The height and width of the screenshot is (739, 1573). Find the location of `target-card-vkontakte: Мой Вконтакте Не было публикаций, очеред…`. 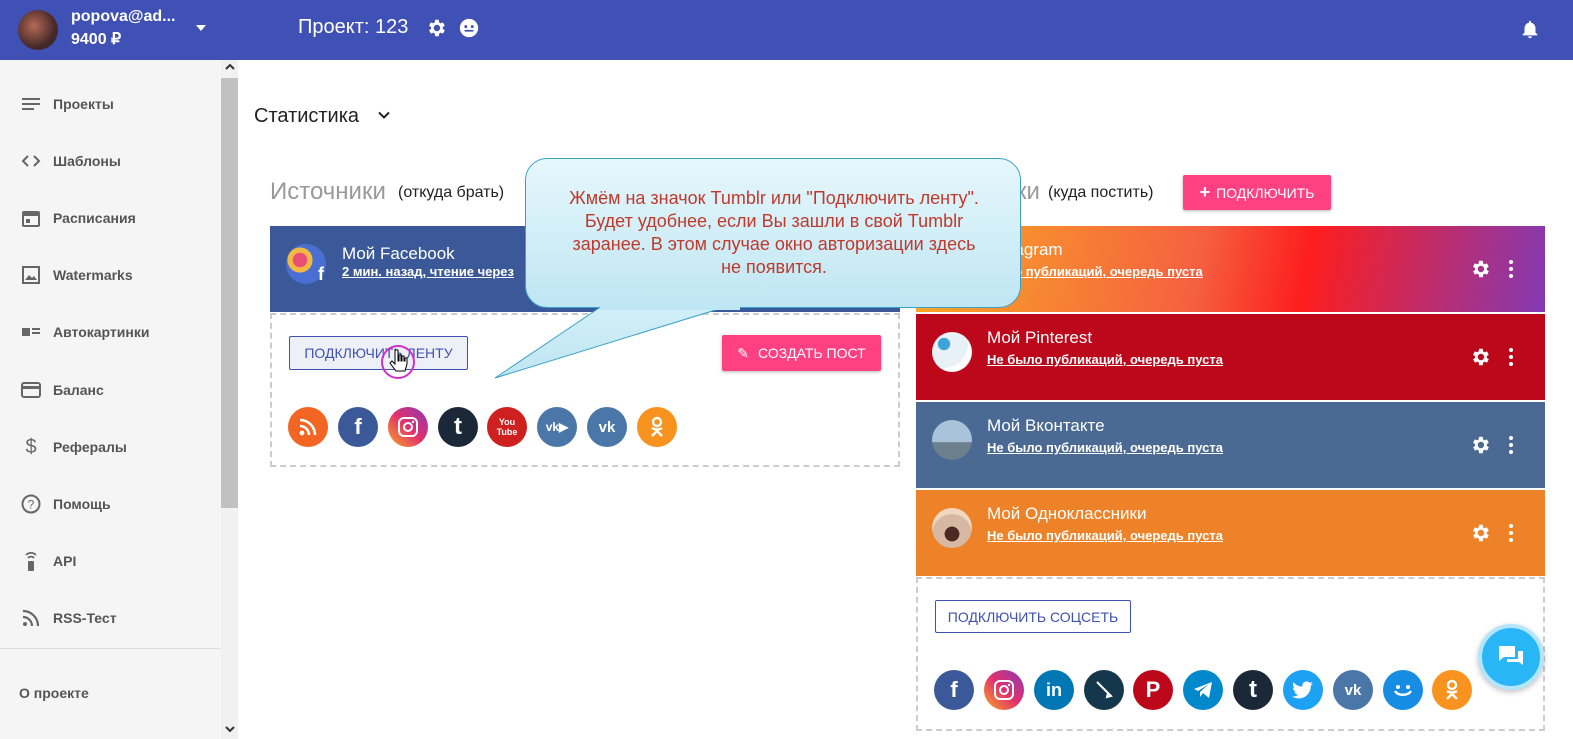

target-card-vkontakte: Мой Вконтакте Не было публикаций, очеред… is located at coordinates (1230, 445).